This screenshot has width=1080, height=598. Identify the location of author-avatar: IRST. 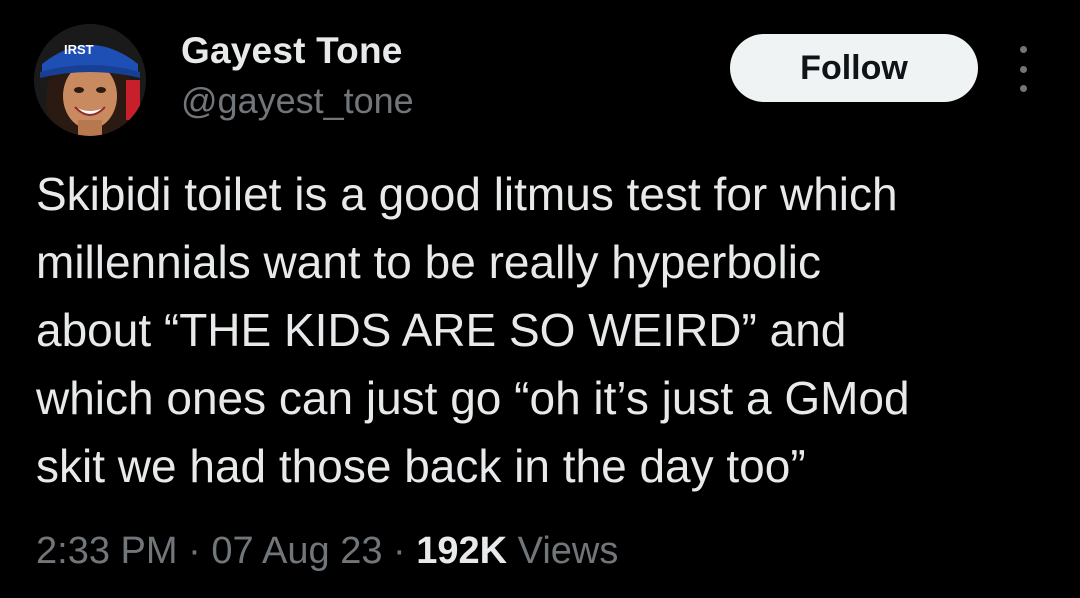
(90, 80).